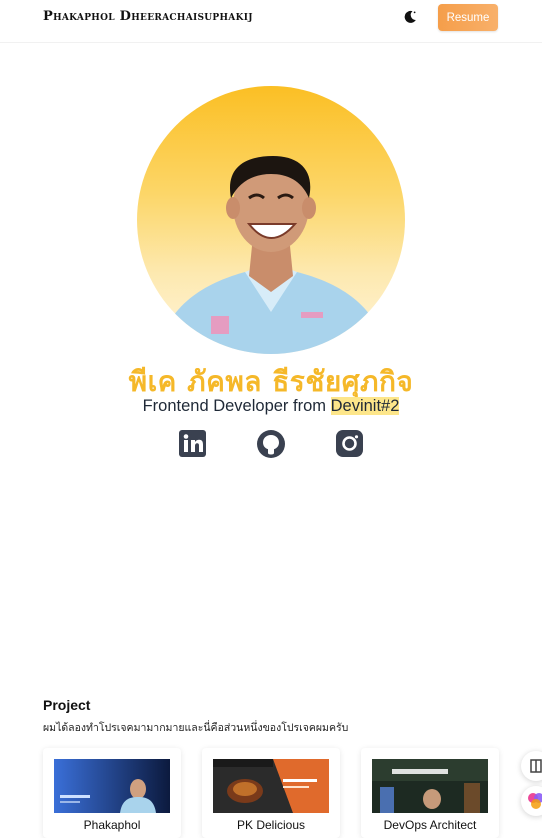 This screenshot has width=542, height=838. What do you see at coordinates (365, 406) in the screenshot?
I see `hero-subtitle-highlight: Devinit#2` at bounding box center [365, 406].